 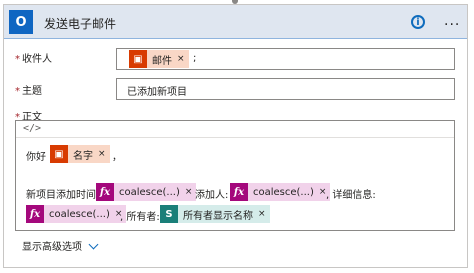 I want to click on sharepoint-icon: S, so click(x=169, y=214).